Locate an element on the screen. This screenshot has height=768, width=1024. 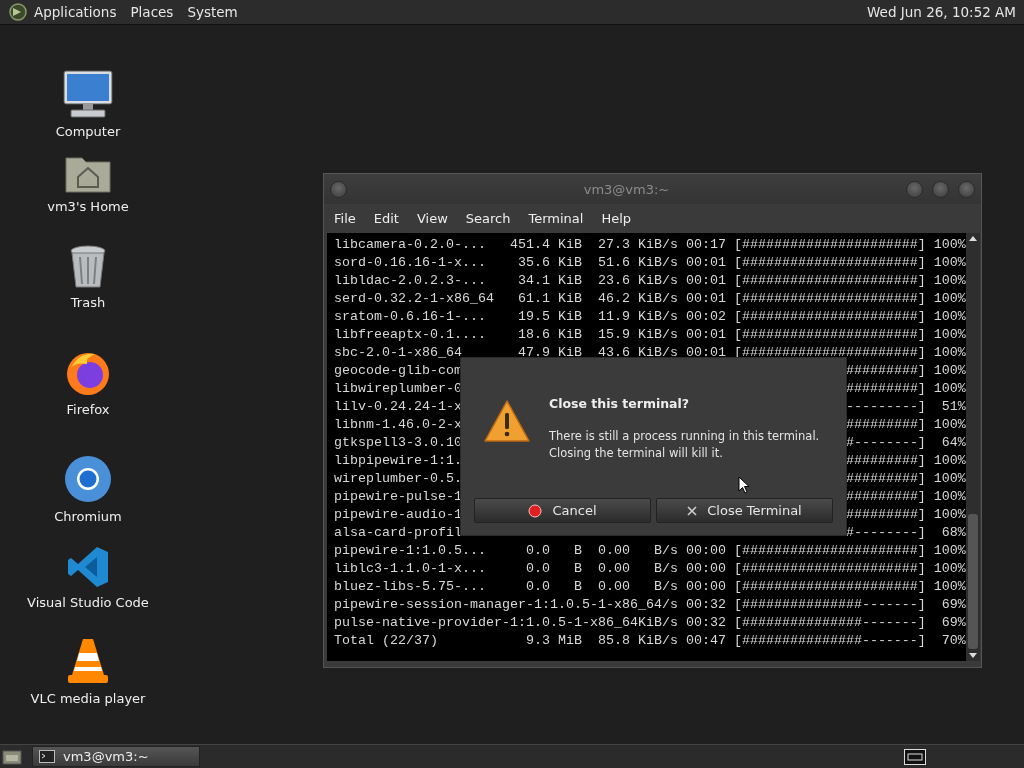
desktop-icon-label: Computer is located at coordinates (88, 131).